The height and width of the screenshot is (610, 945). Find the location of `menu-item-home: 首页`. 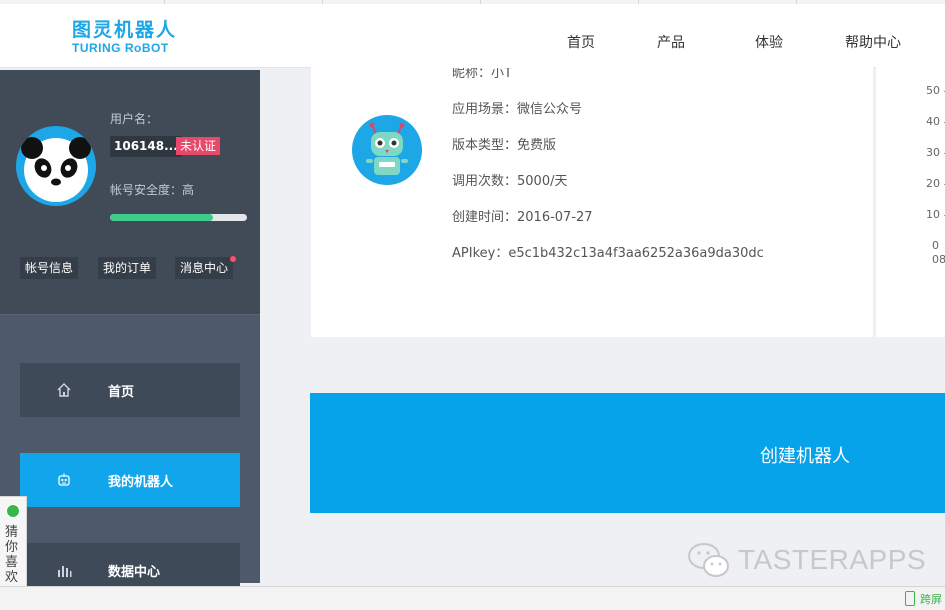

menu-item-home: 首页 is located at coordinates (130, 390).